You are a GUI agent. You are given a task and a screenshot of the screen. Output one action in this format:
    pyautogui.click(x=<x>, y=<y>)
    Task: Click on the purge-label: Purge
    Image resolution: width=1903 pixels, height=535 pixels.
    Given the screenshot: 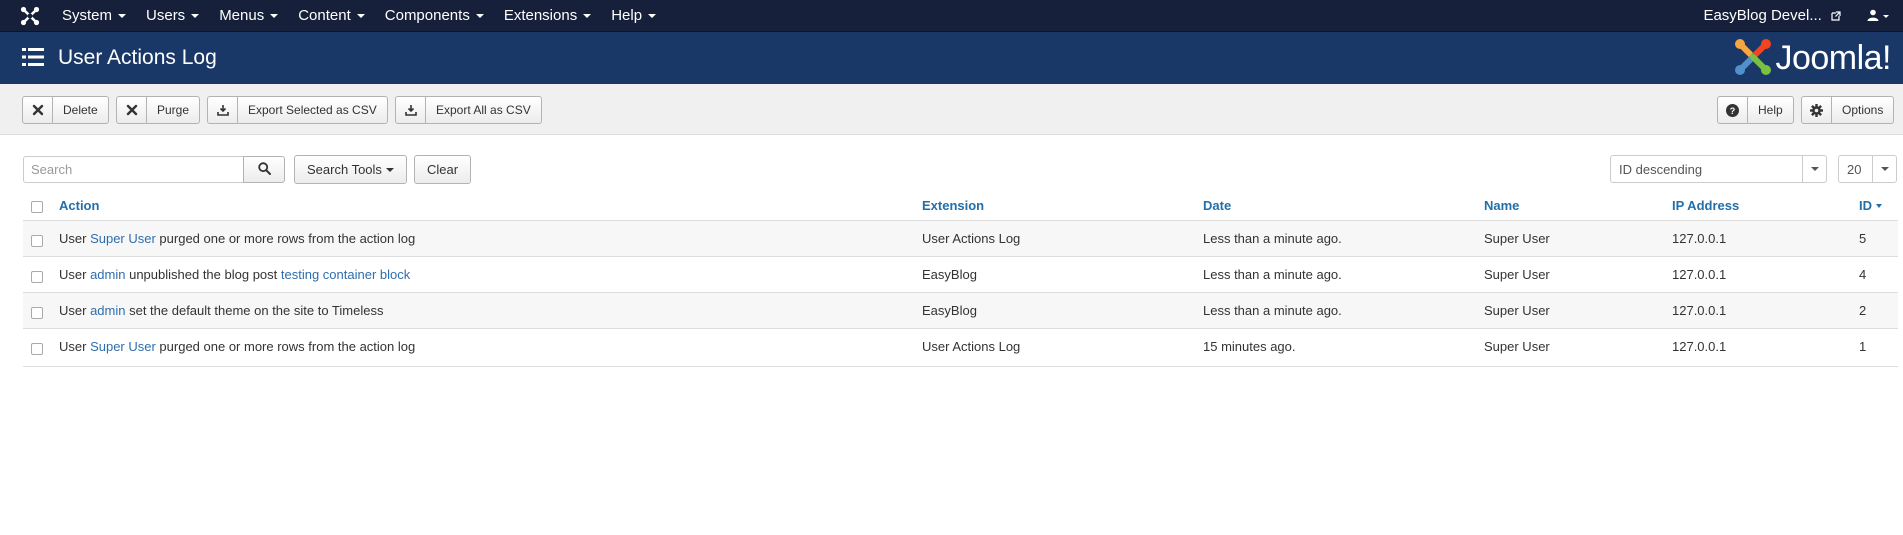 What is the action you would take?
    pyautogui.click(x=173, y=110)
    